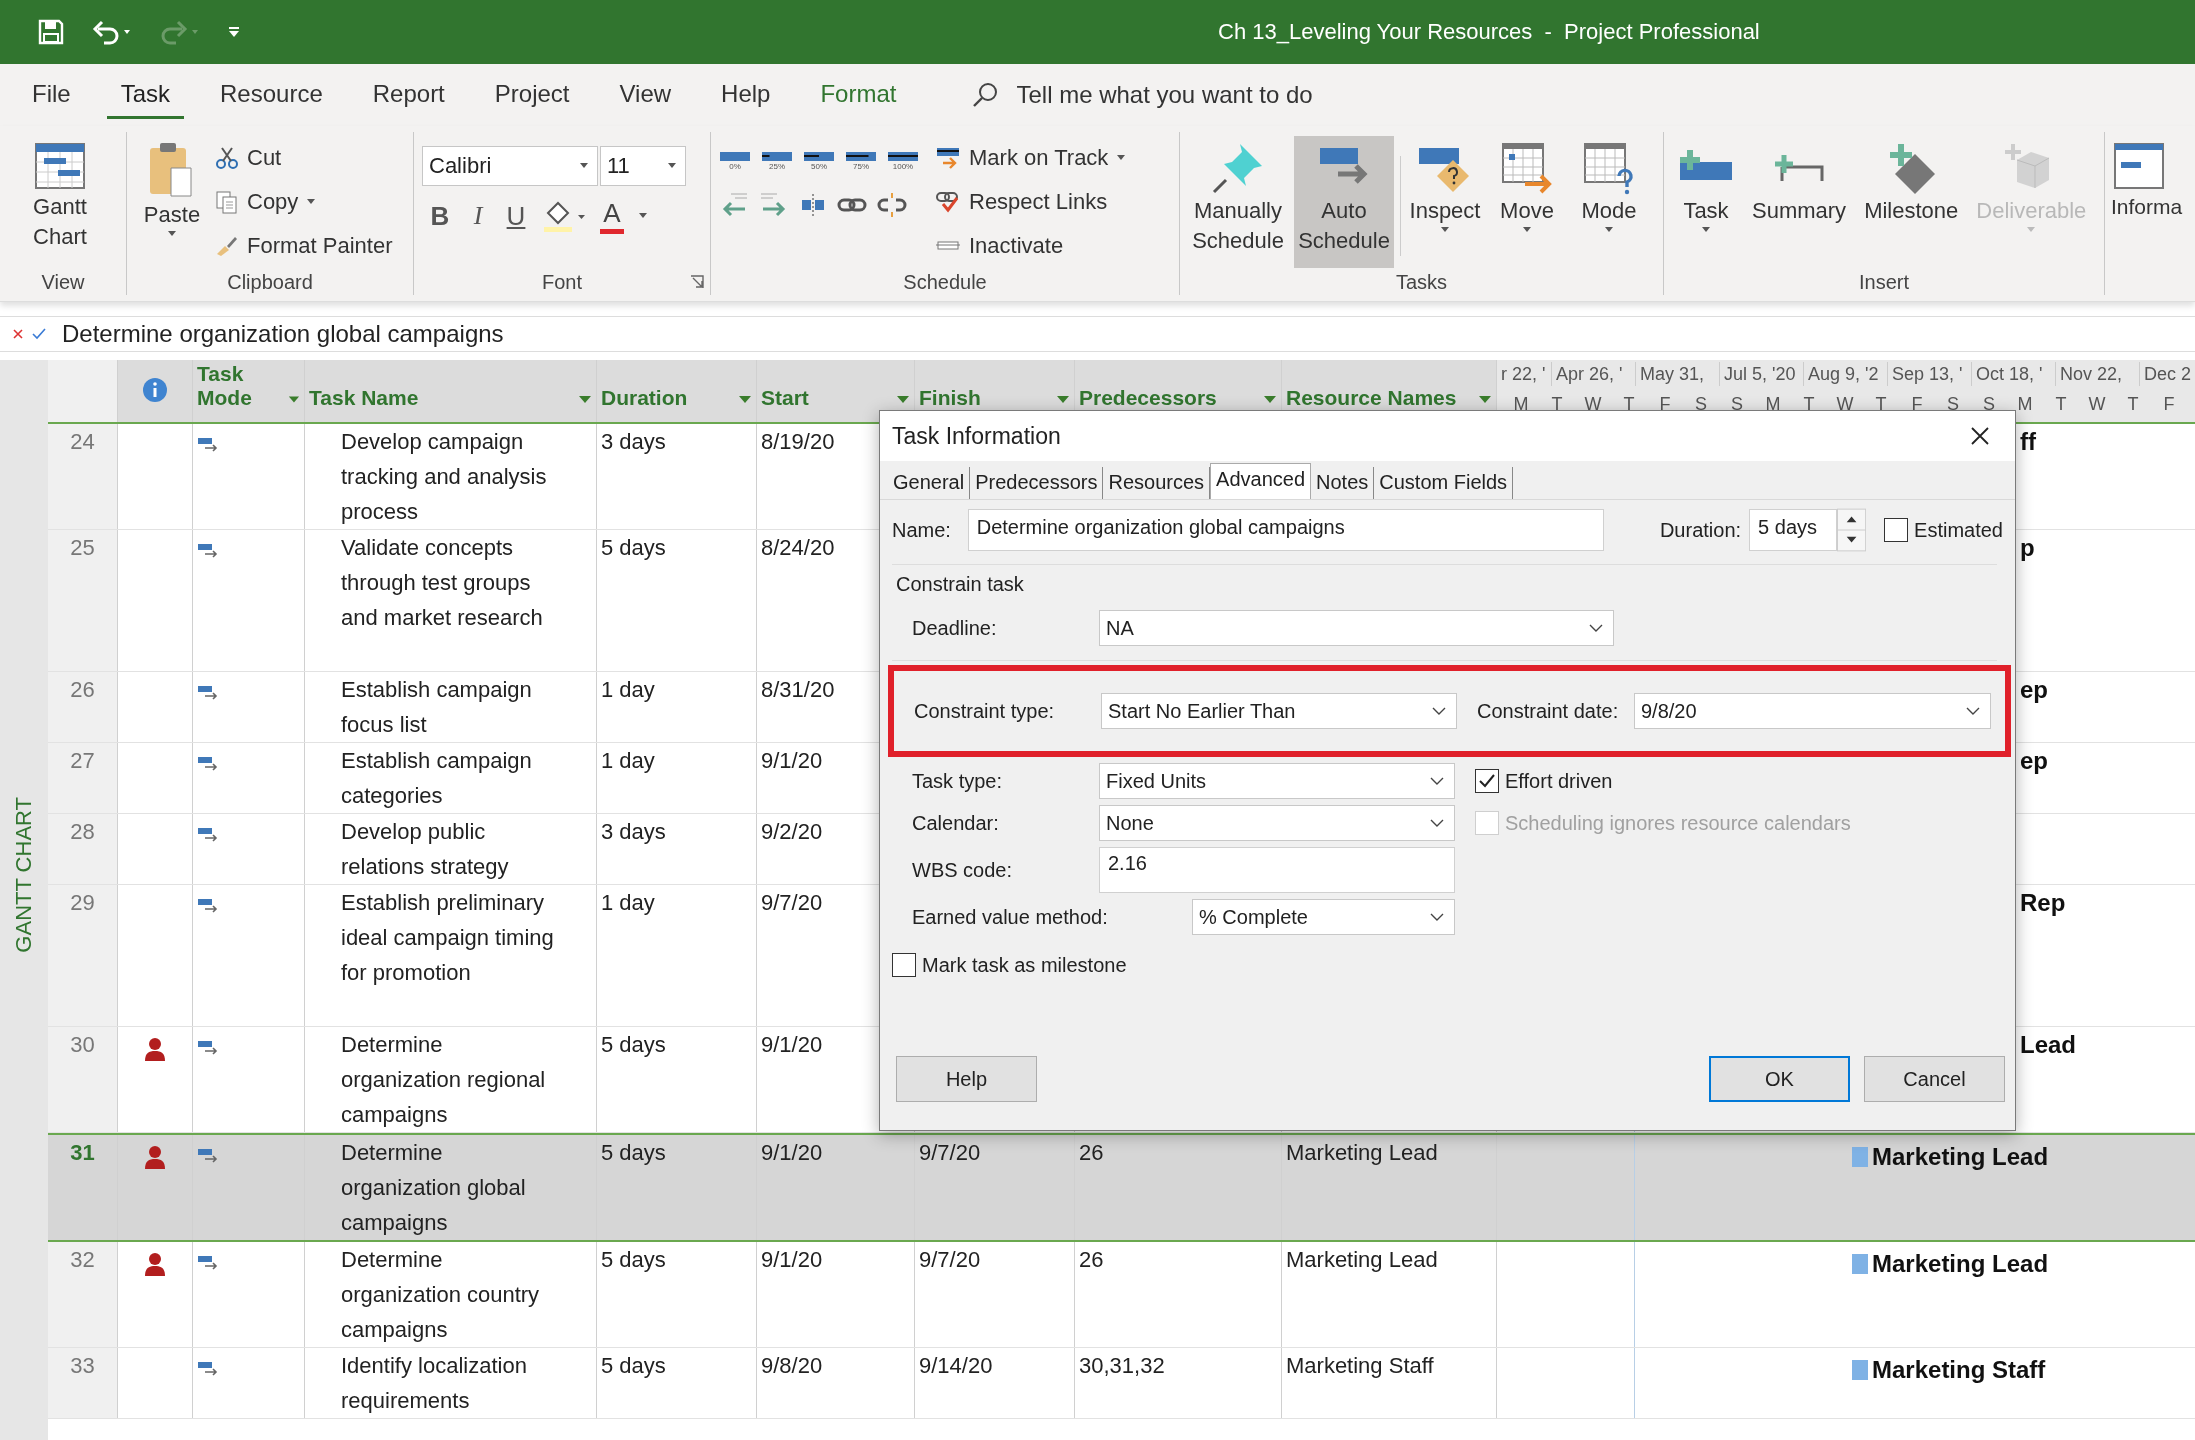 The width and height of the screenshot is (2195, 1440). Describe the element at coordinates (1934, 1079) in the screenshot. I see `dialog-button: Cancel` at that location.